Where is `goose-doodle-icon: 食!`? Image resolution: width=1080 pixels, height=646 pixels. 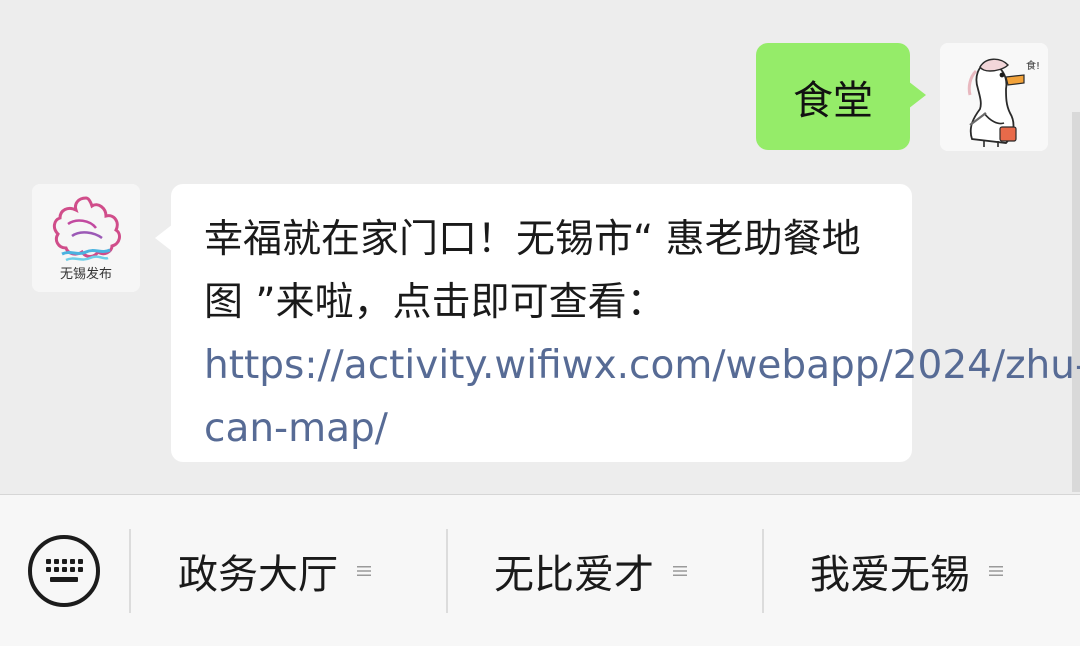
goose-doodle-icon: 食! is located at coordinates (994, 97).